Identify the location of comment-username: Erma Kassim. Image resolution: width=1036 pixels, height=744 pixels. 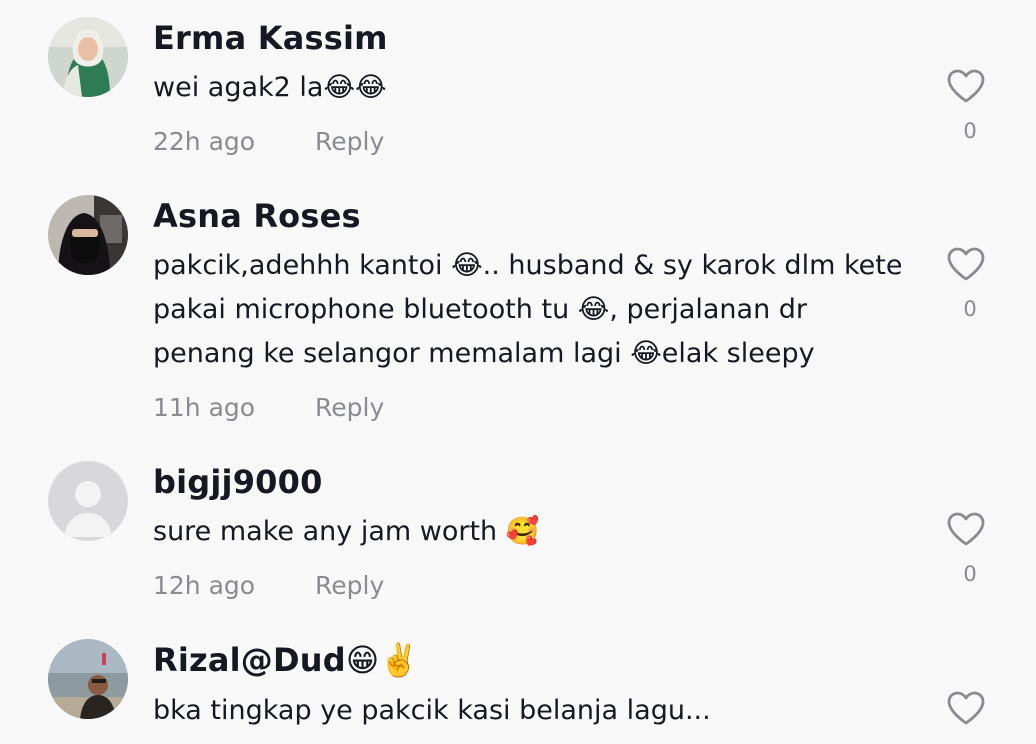
(270, 38).